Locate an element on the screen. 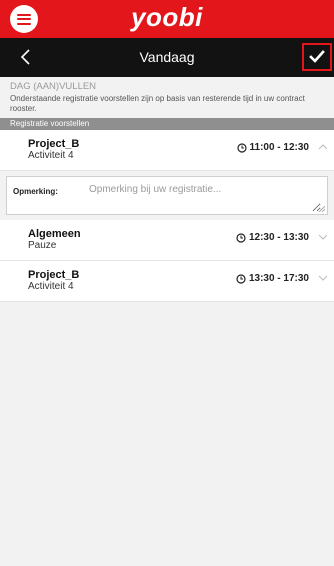 The height and width of the screenshot is (566, 334). remark-section: Opmerking: is located at coordinates (167, 195).